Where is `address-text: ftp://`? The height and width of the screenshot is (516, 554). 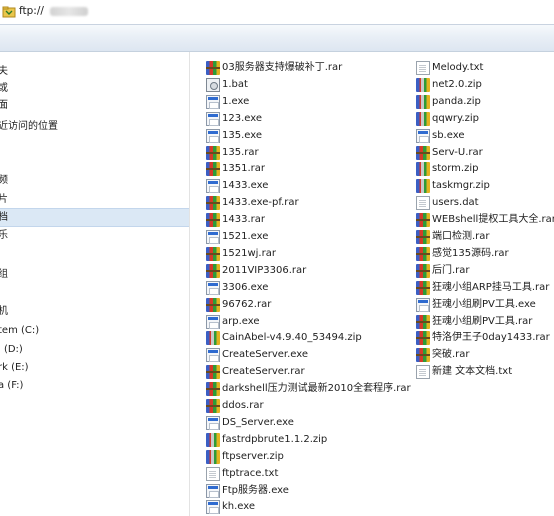 address-text: ftp:// is located at coordinates (31, 11).